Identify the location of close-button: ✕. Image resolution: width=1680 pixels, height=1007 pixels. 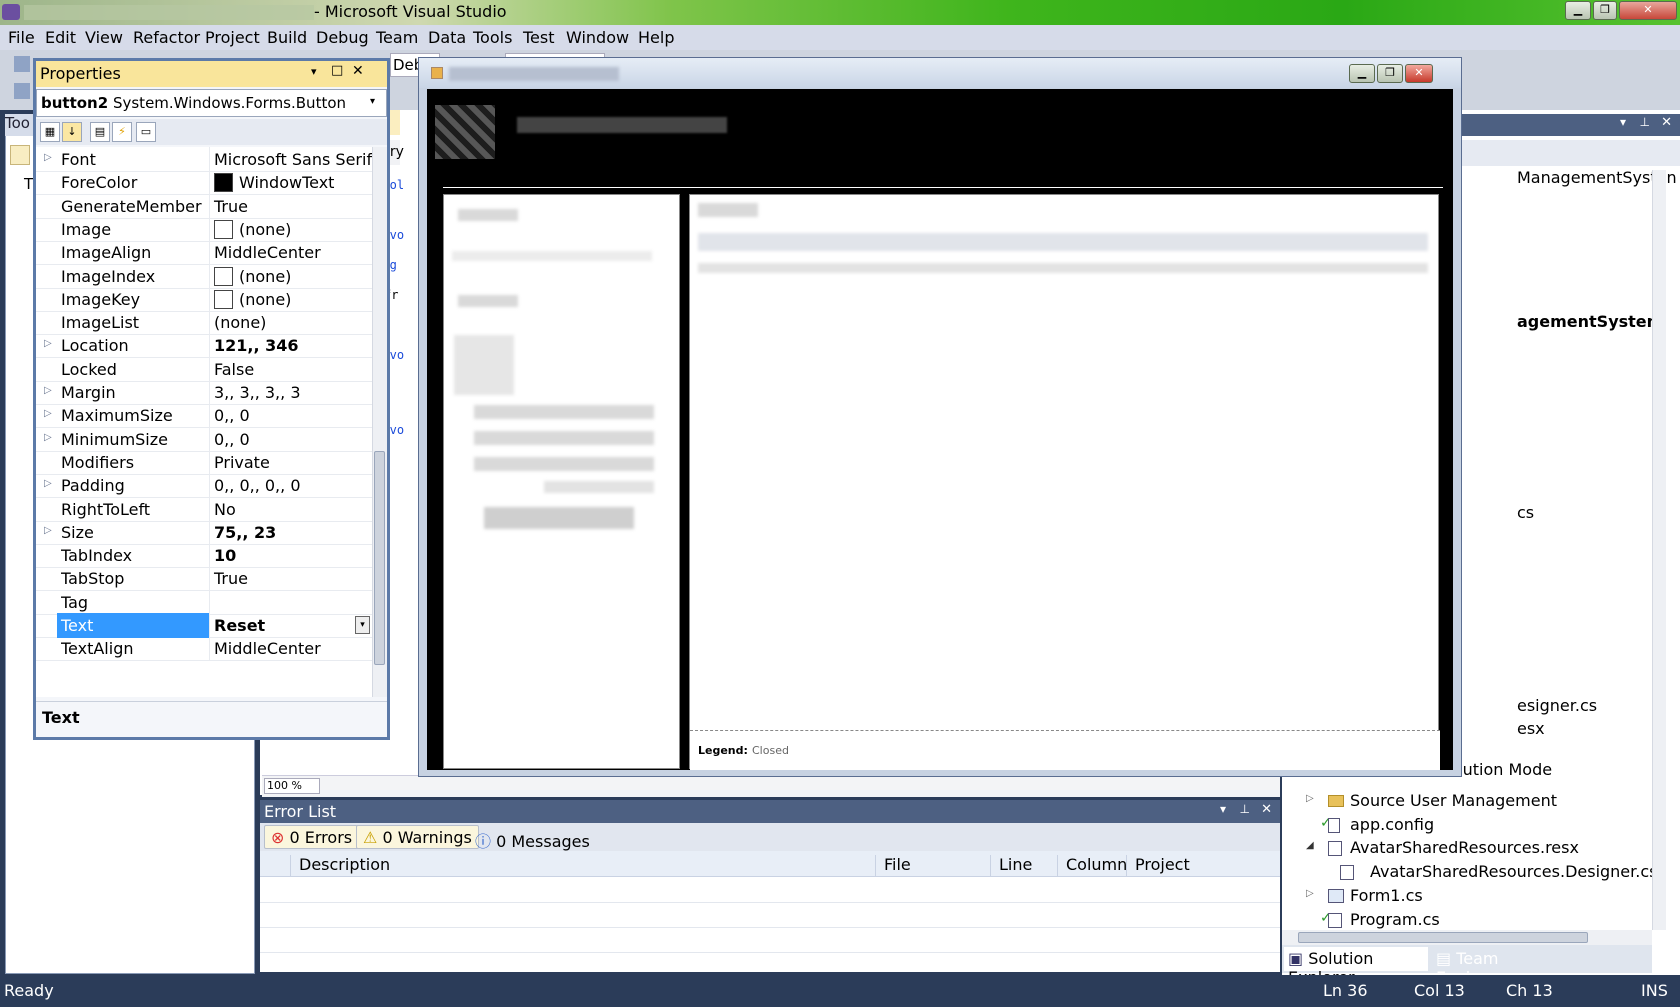
(1648, 10).